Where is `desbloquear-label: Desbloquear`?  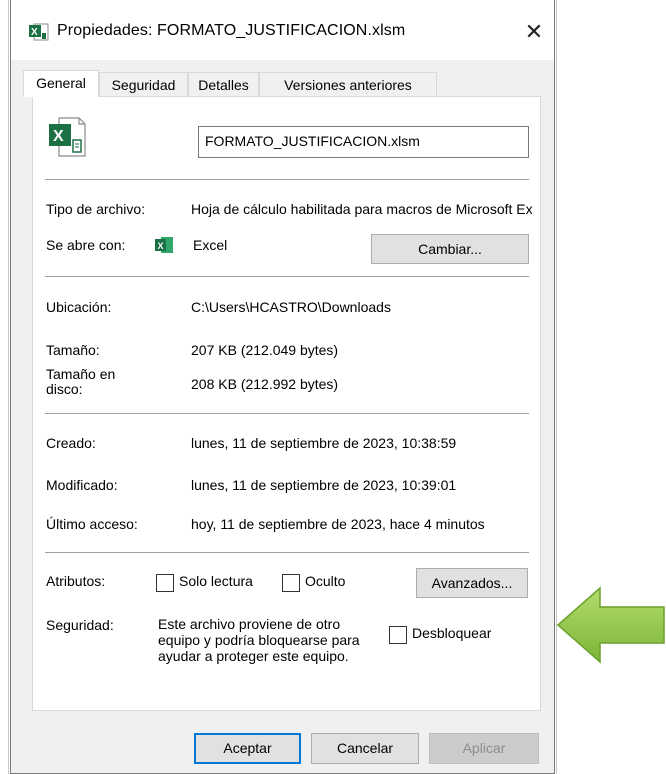 desbloquear-label: Desbloquear is located at coordinates (471, 633).